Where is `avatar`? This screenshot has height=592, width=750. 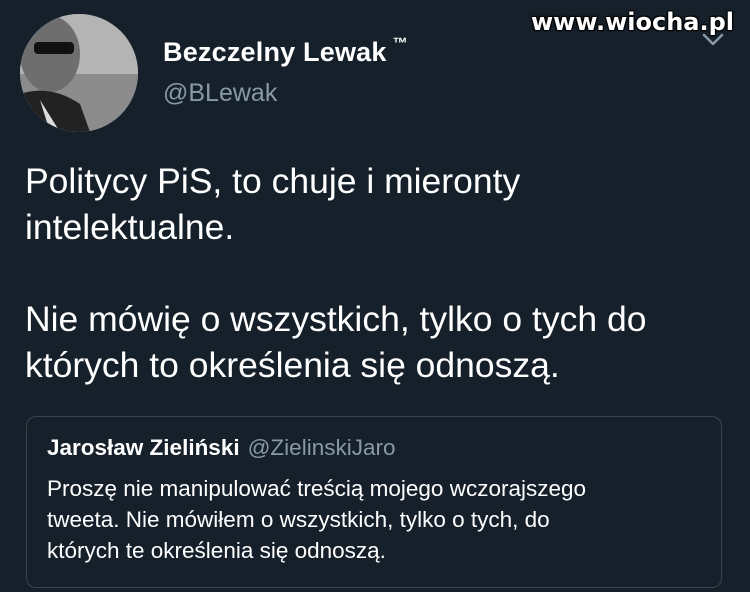
avatar is located at coordinates (79, 73).